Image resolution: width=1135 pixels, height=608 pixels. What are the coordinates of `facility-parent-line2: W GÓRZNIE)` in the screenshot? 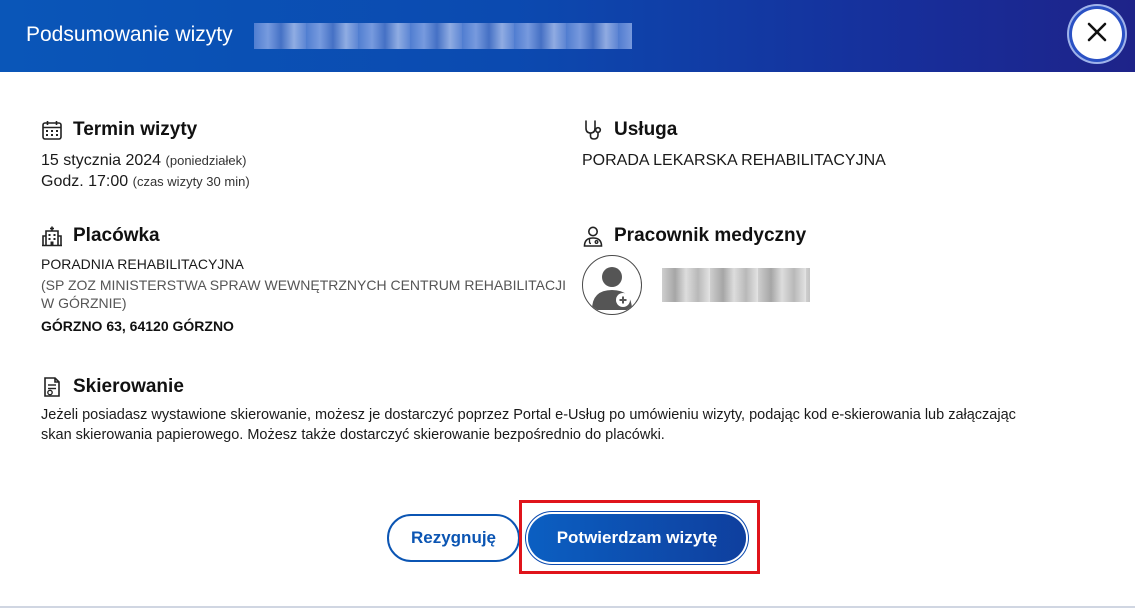 It's located at (84, 303).